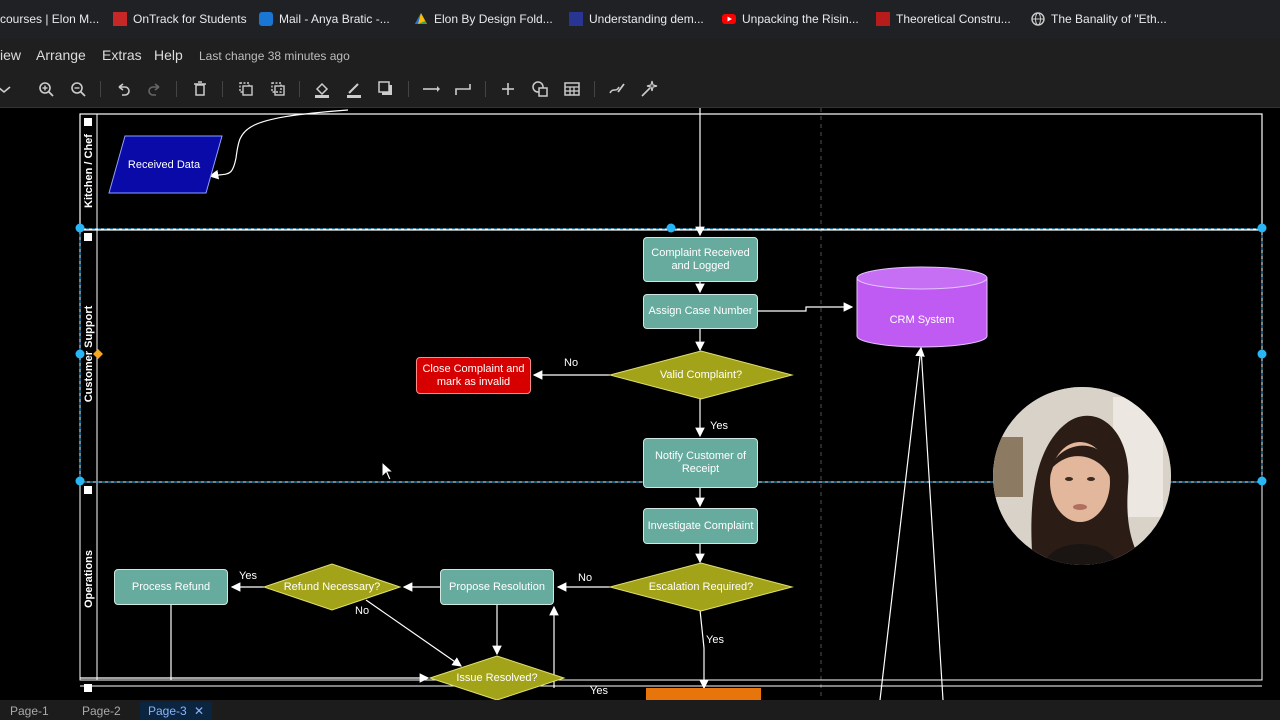  What do you see at coordinates (322, 89) in the screenshot?
I see `fill-color-icon` at bounding box center [322, 89].